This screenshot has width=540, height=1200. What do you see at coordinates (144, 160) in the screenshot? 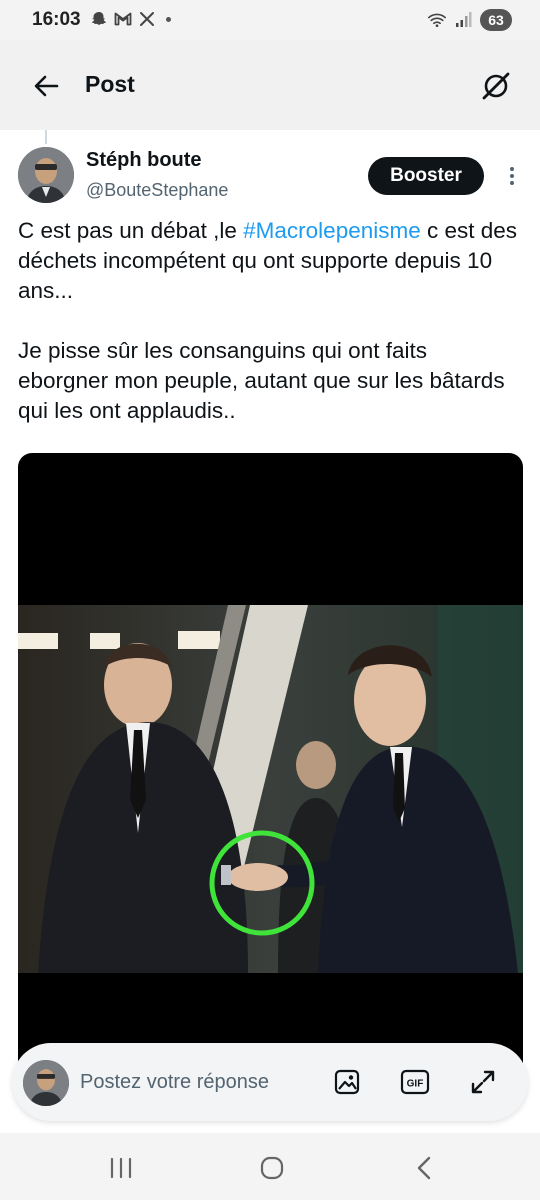
I see `author-display-name: Stéph boute` at bounding box center [144, 160].